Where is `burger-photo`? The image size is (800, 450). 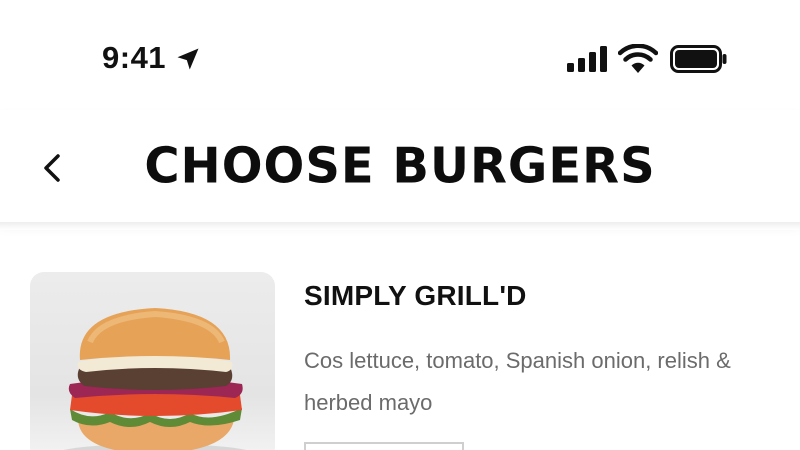
burger-photo is located at coordinates (155, 379).